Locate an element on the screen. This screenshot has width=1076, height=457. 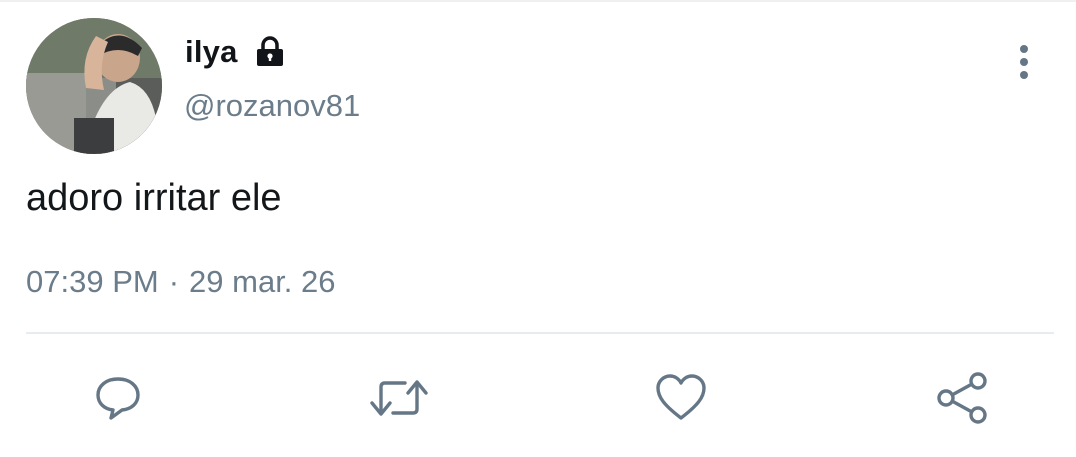
share-icon is located at coordinates (962, 398).